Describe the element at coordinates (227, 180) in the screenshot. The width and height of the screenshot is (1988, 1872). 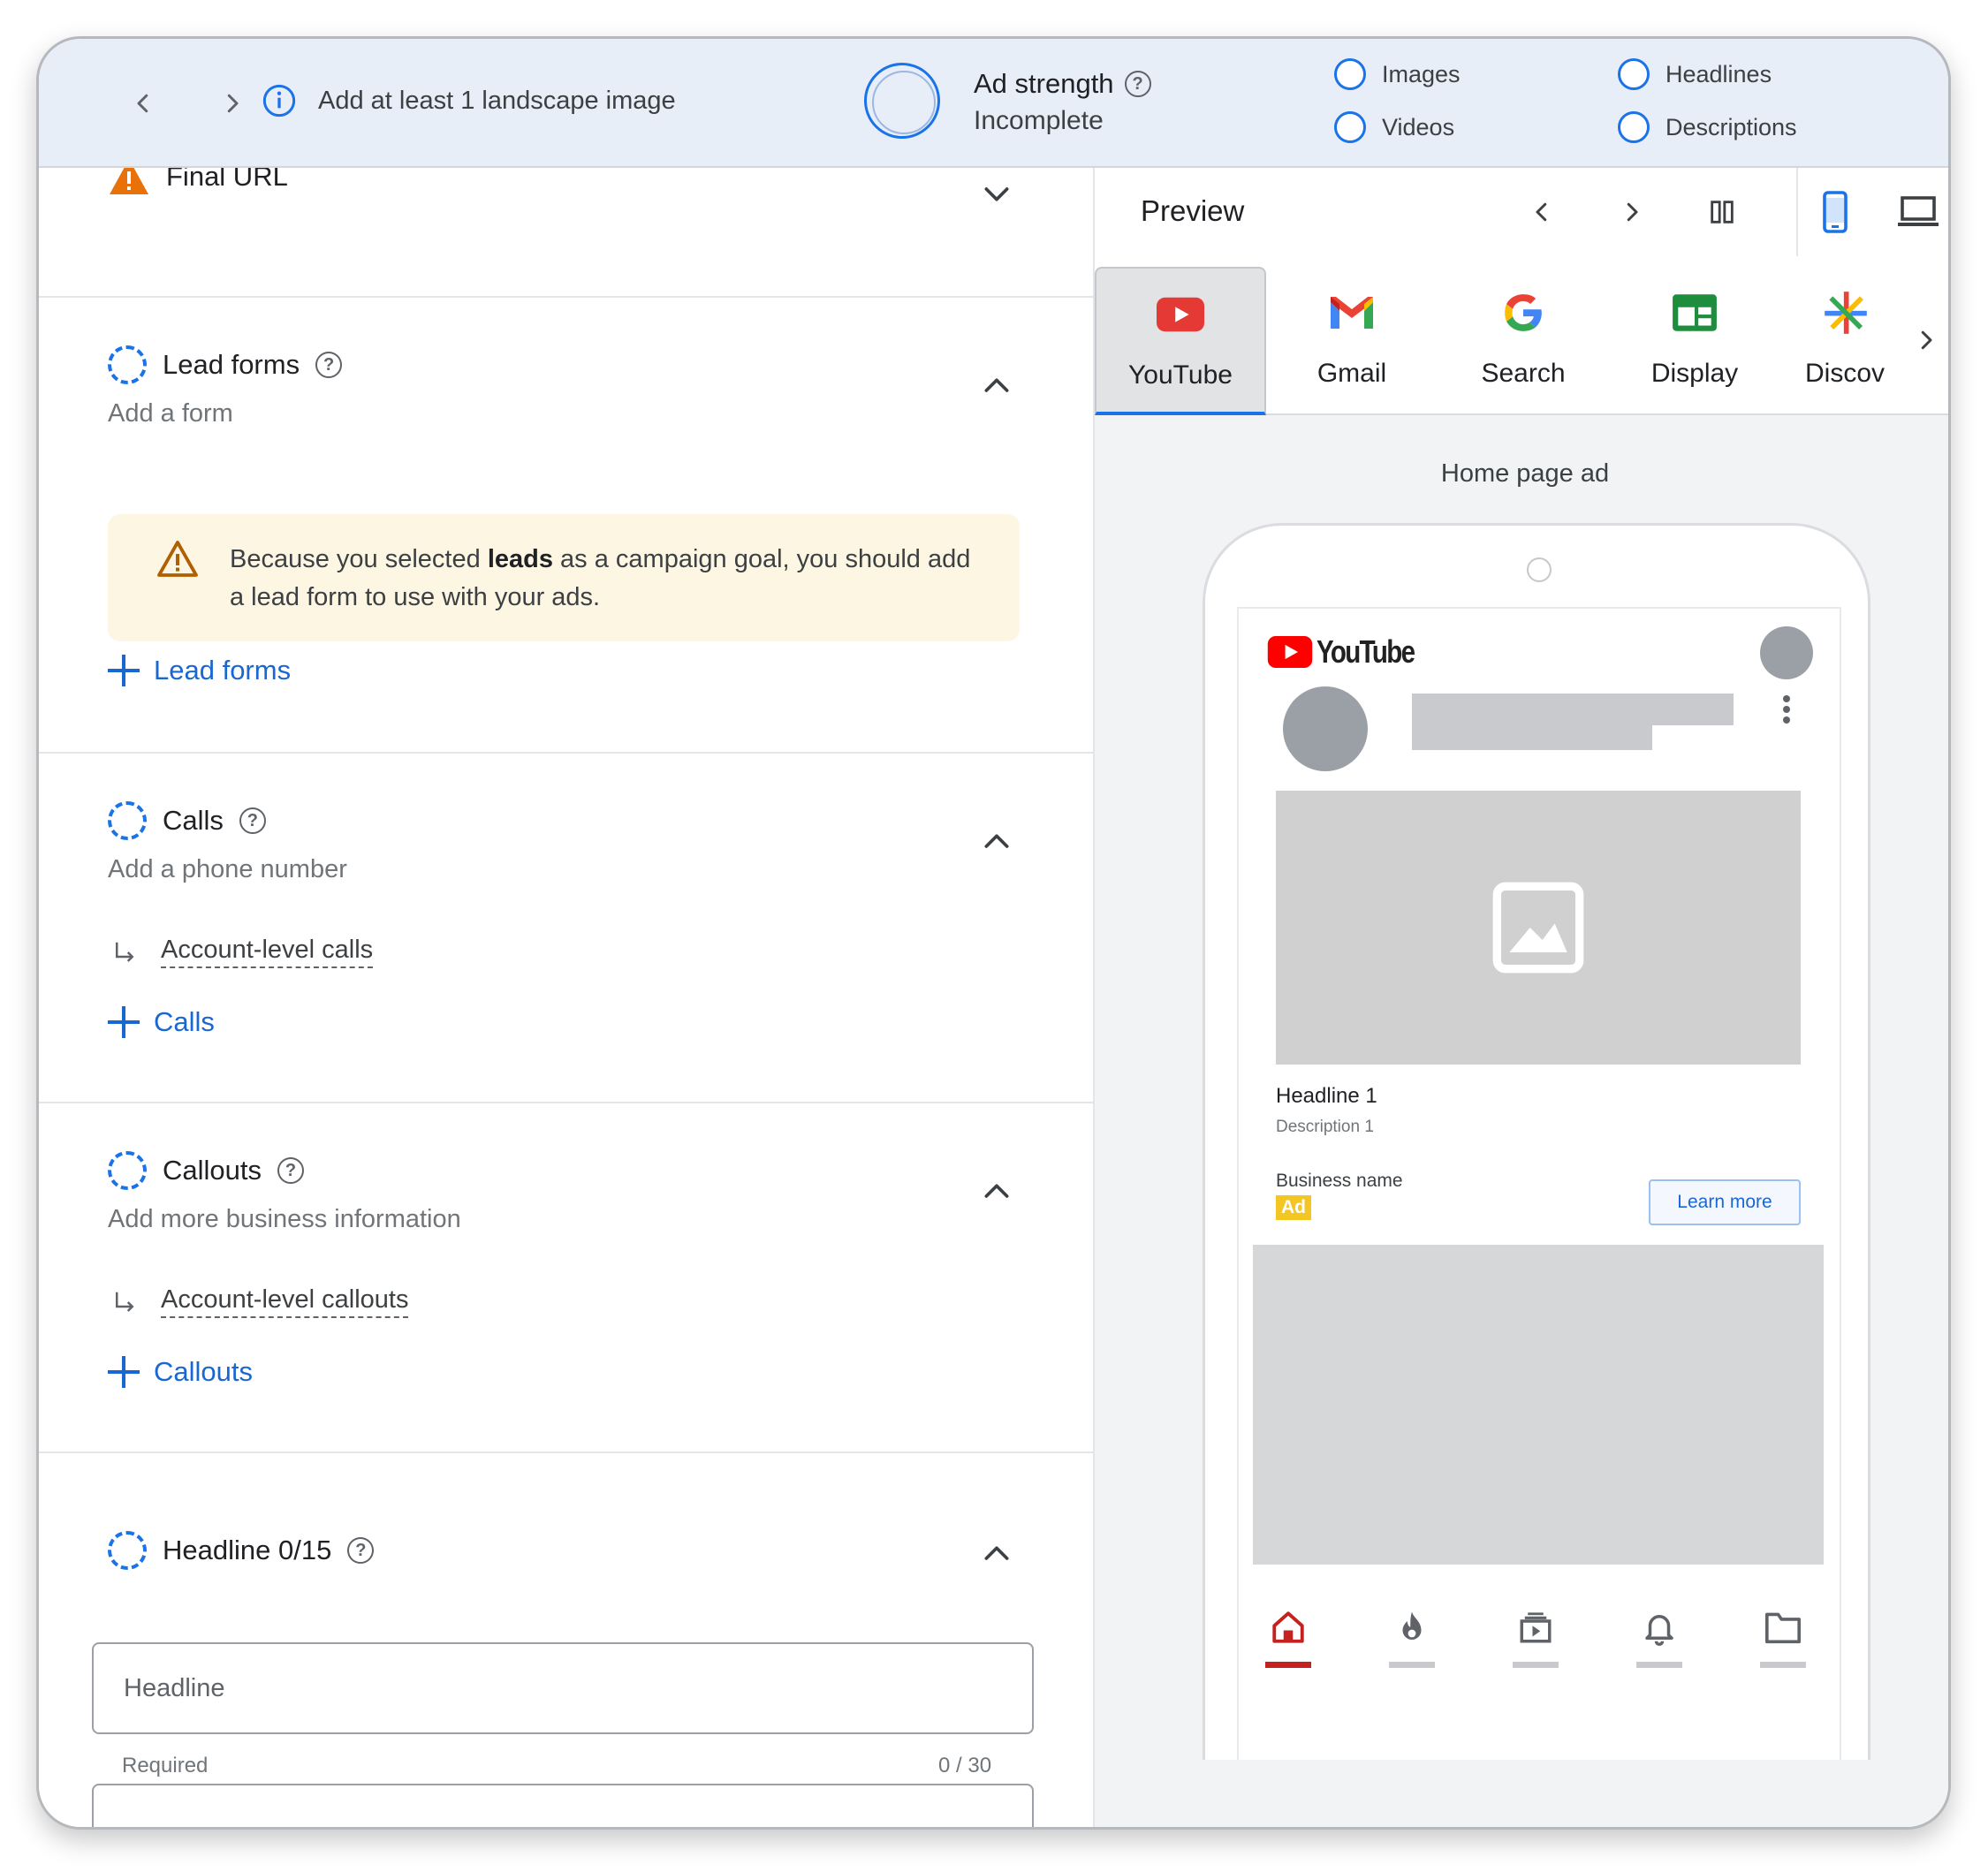
I see `section-title: Final URL` at that location.